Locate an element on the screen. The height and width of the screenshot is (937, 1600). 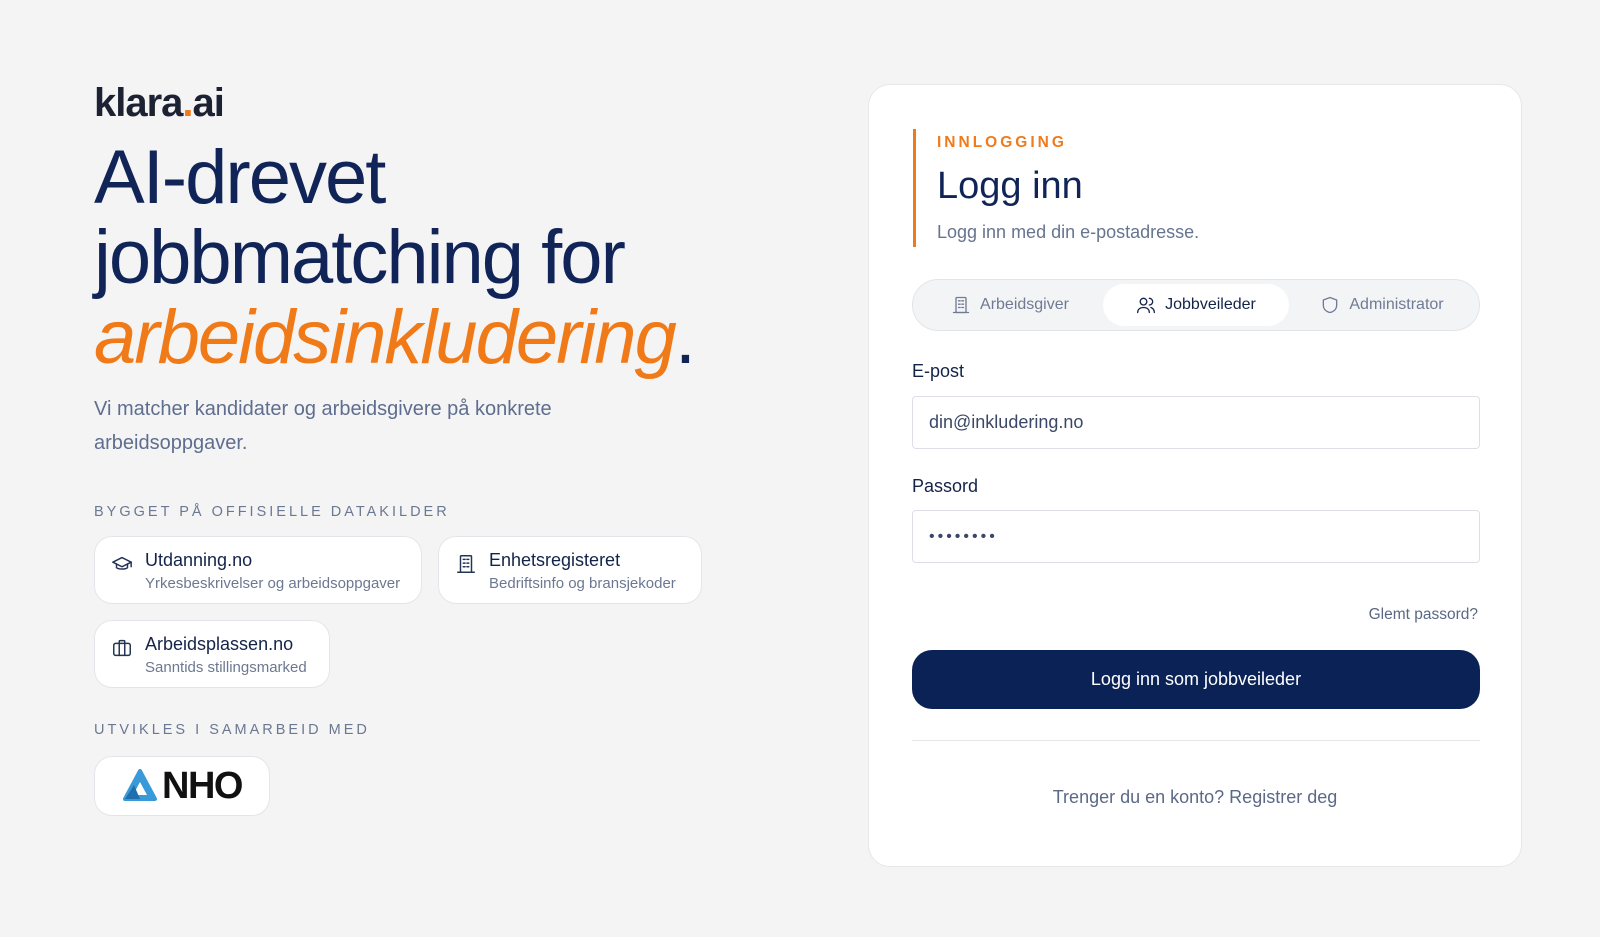
role-tab-label: Arbeidsgiver is located at coordinates (1024, 304).